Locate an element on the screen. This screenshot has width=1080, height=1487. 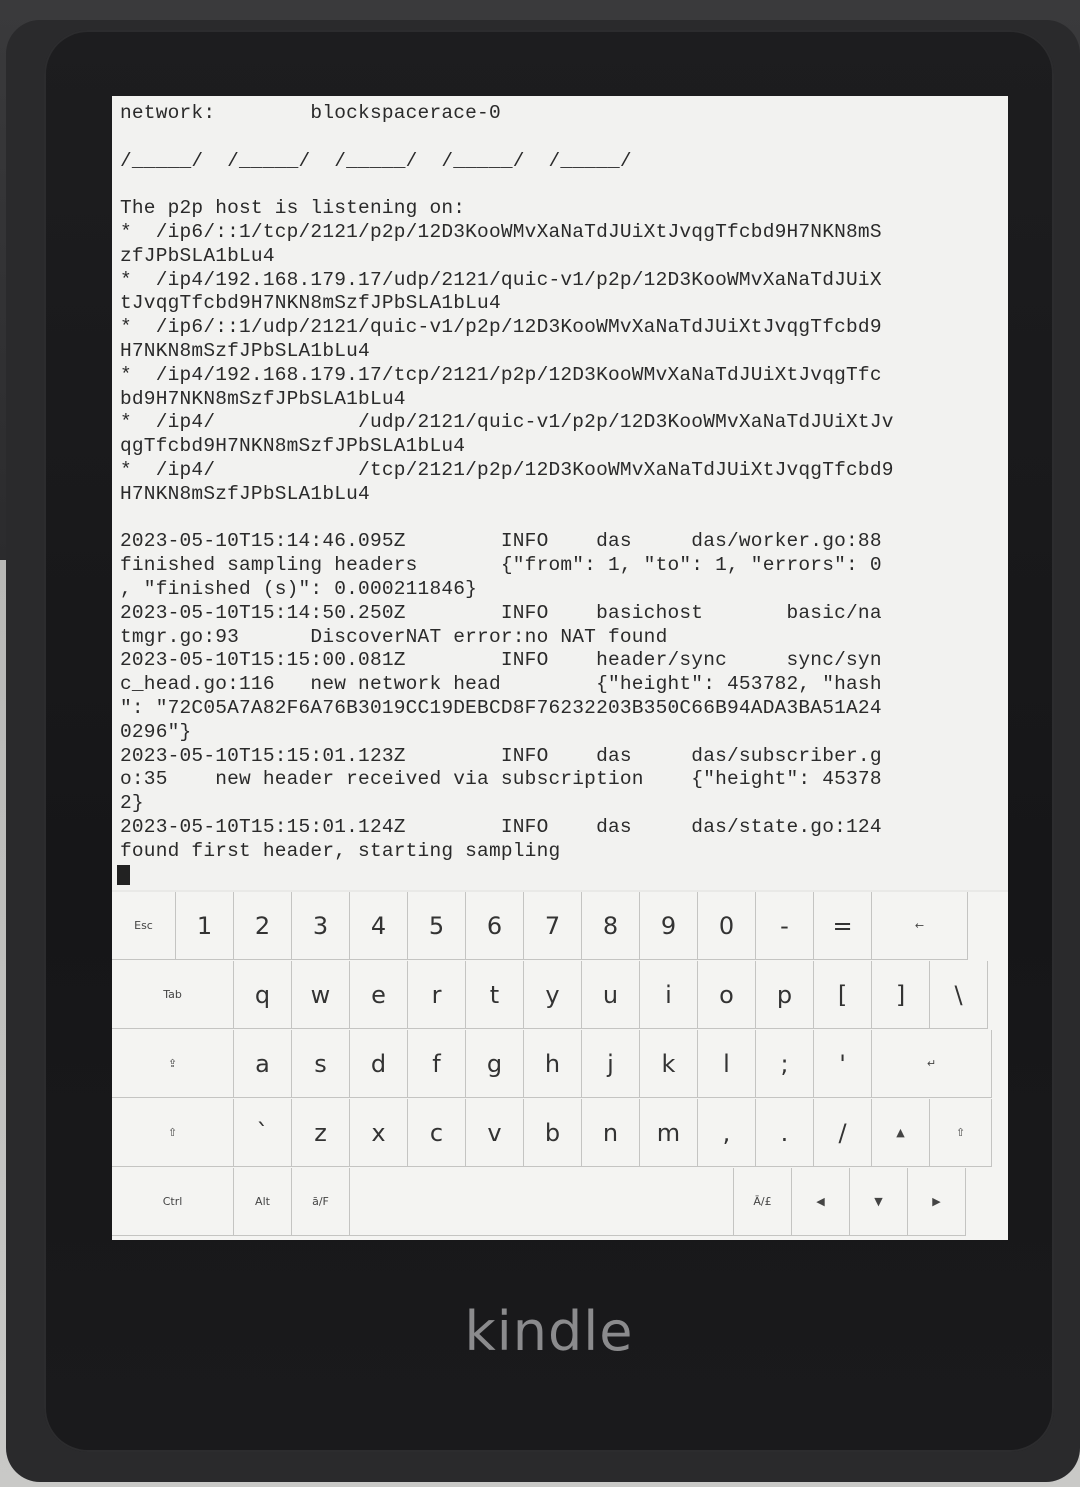
key-comma: , is located at coordinates (727, 1133).